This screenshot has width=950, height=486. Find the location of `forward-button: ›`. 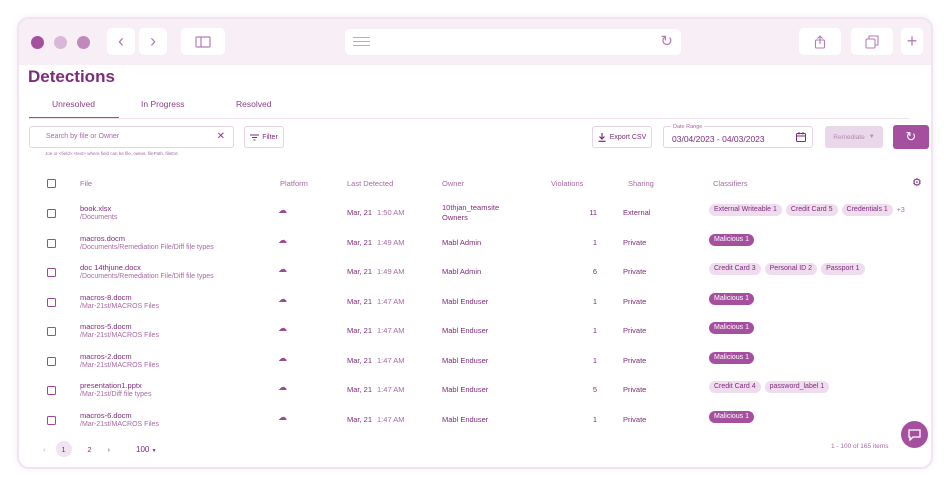

forward-button: › is located at coordinates (153, 41).